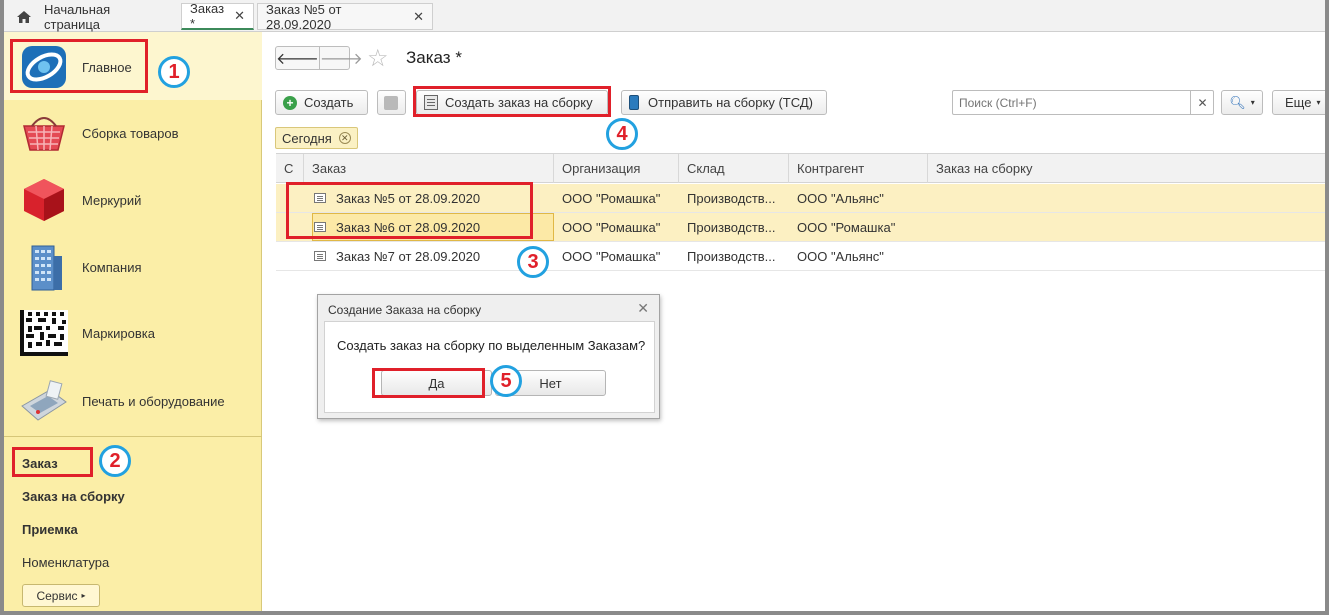  What do you see at coordinates (408, 256) in the screenshot?
I see `order-cell: Заказ №7 от 28.09.2020` at bounding box center [408, 256].